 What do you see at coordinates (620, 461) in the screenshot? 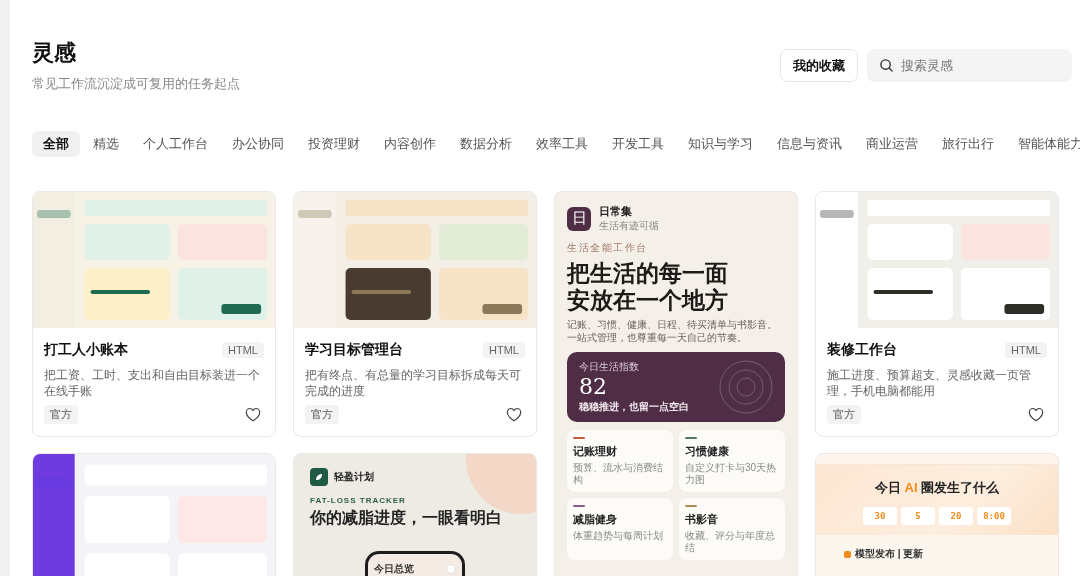
I see `feature-tile: 记账理财 预算、流水与消费结构` at bounding box center [620, 461].